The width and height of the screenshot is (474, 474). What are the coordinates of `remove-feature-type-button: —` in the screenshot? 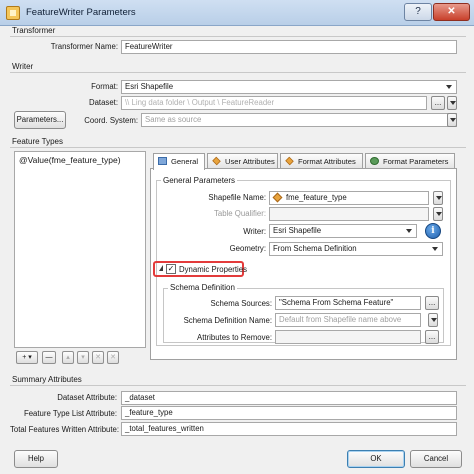 It's located at (49, 357).